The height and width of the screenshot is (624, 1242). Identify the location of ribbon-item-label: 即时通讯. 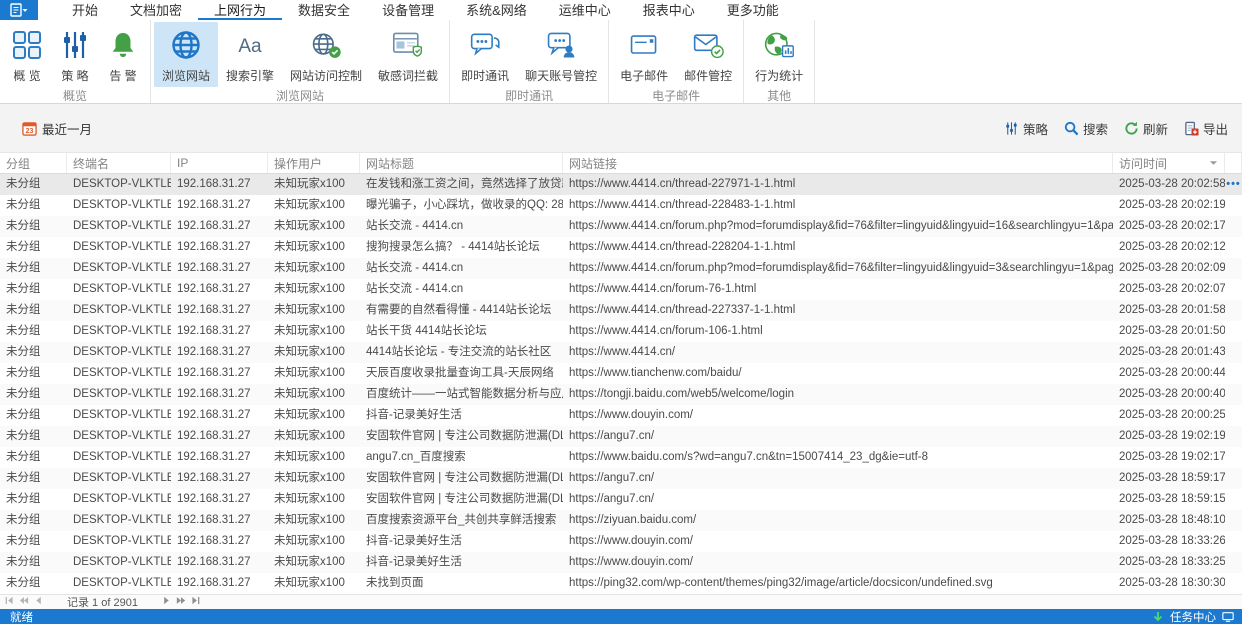
(485, 76).